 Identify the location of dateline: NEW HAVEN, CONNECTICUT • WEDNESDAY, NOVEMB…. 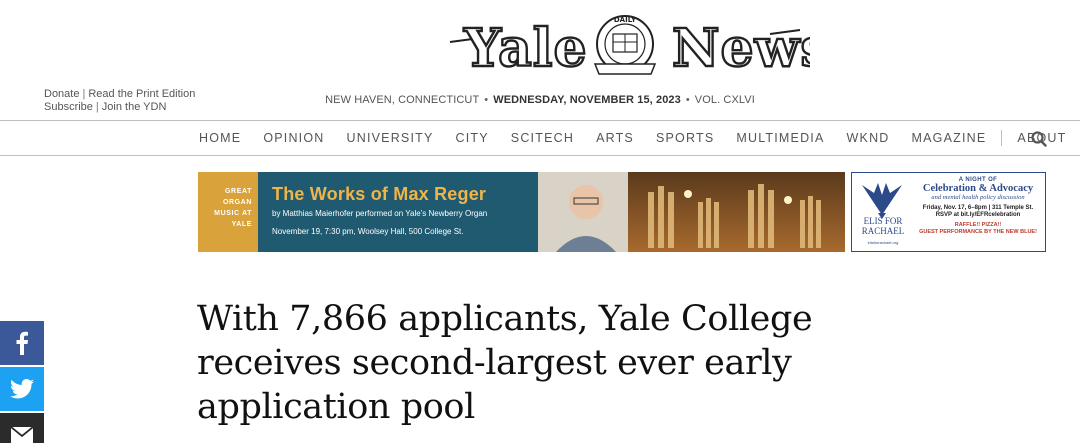
(540, 100).